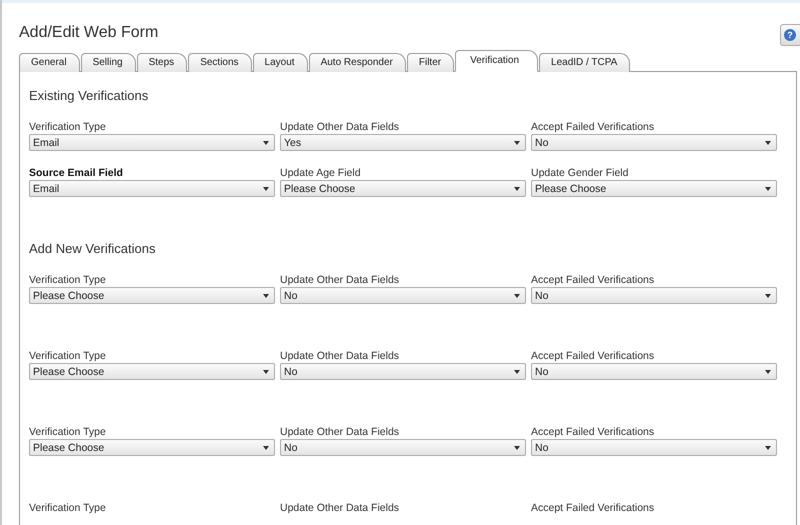 The width and height of the screenshot is (800, 525). What do you see at coordinates (790, 35) in the screenshot?
I see `help-button: ?` at bounding box center [790, 35].